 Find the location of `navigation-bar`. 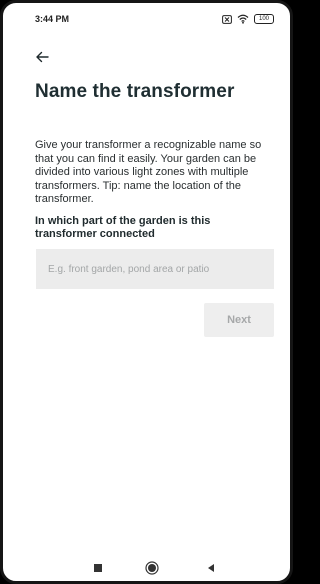

navigation-bar is located at coordinates (146, 567).